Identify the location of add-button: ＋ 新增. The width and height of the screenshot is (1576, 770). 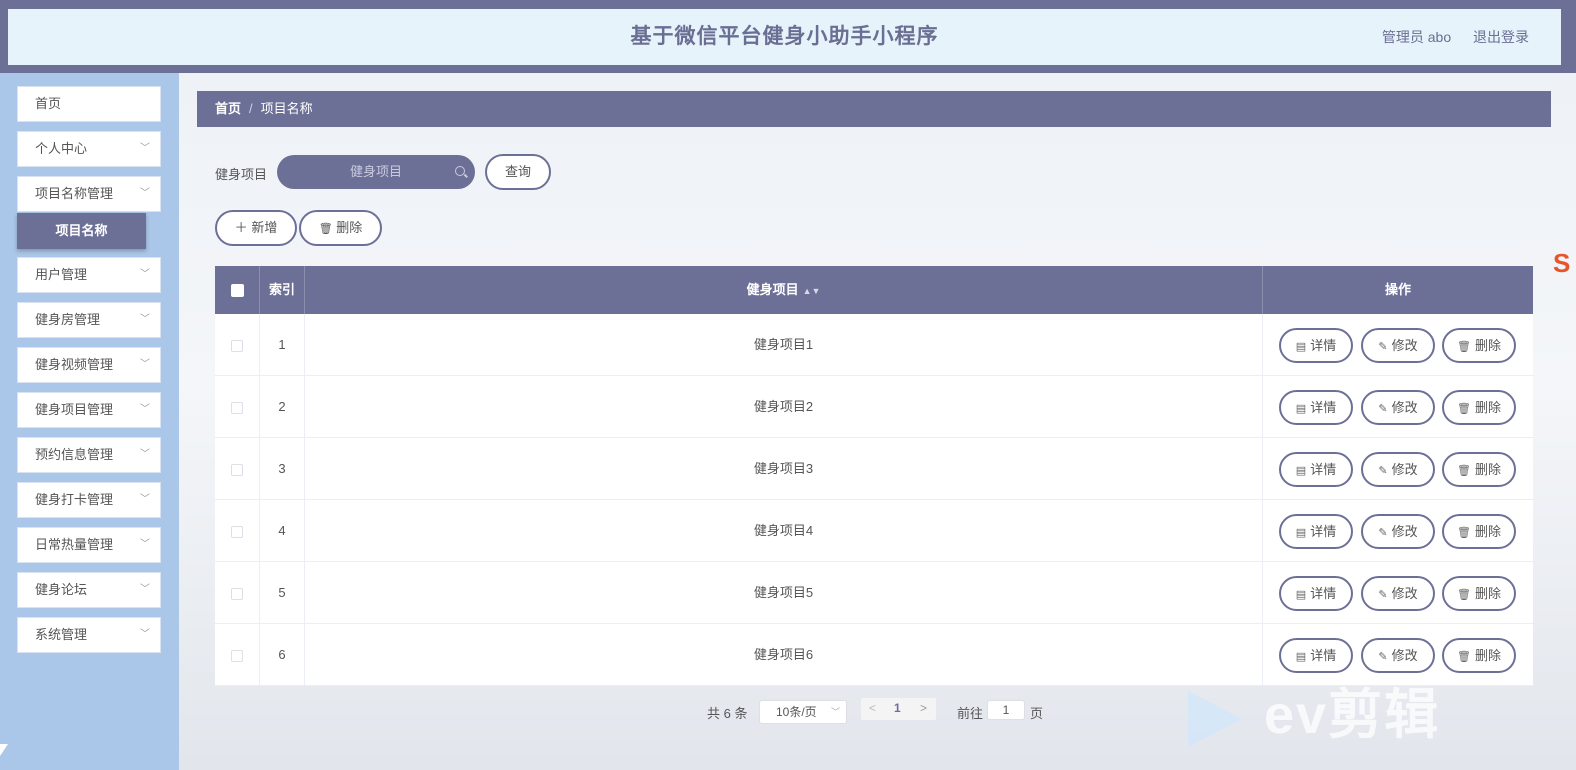
(256, 228).